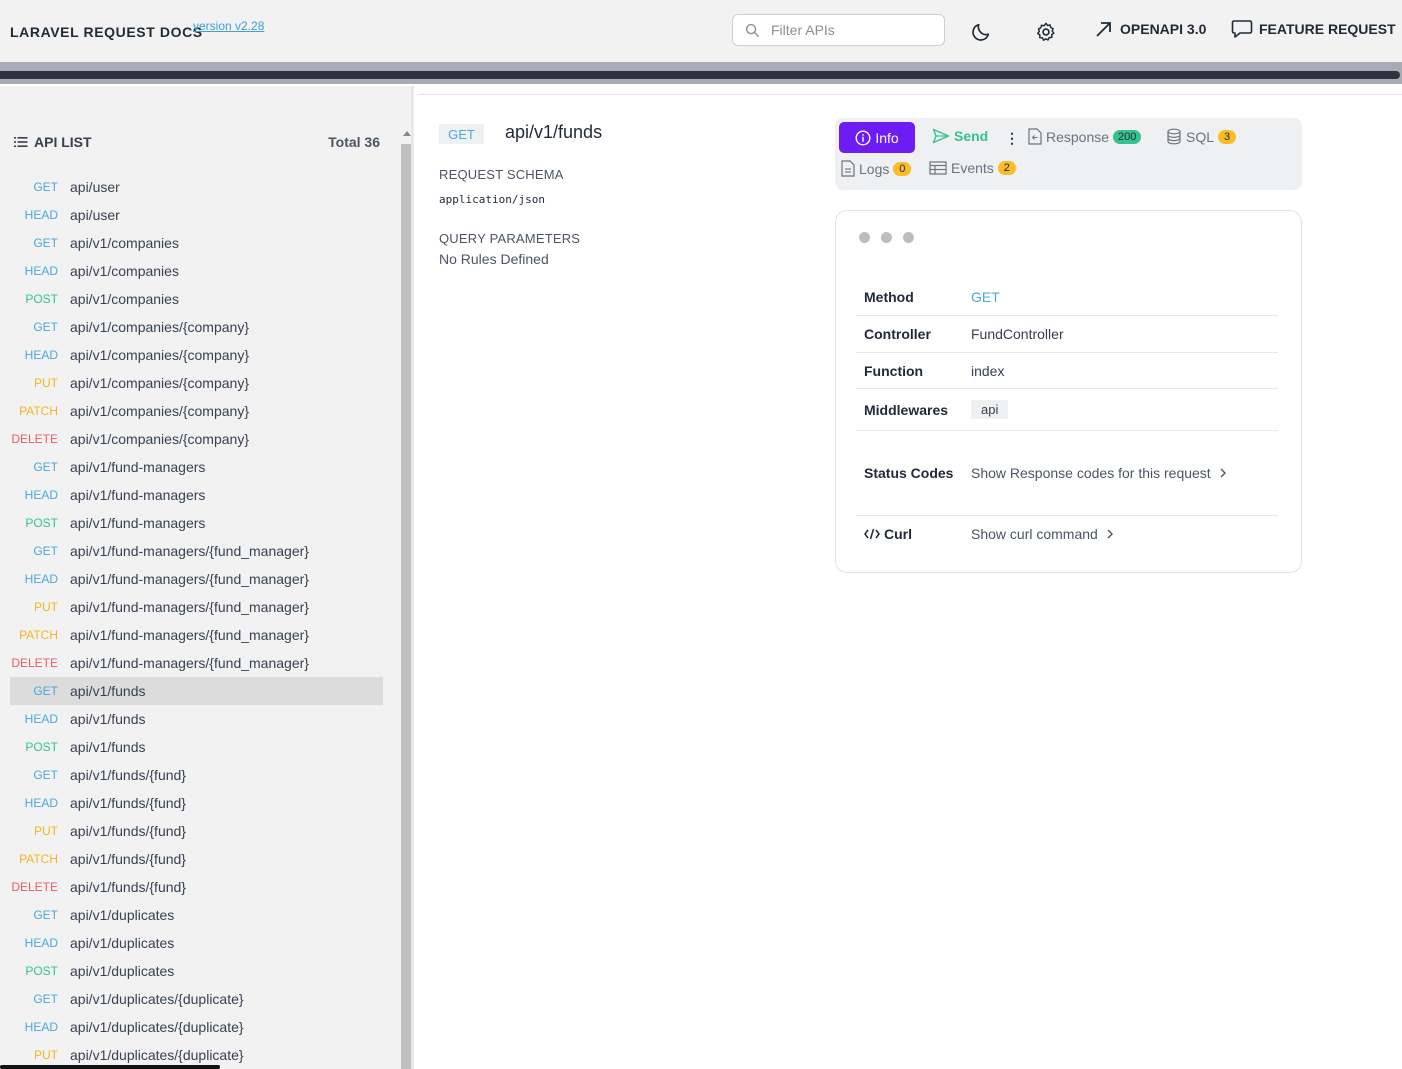  Describe the element at coordinates (196, 551) in the screenshot. I see `api-list-item: GET api/v1/fund-managers/{fund_manager}` at that location.